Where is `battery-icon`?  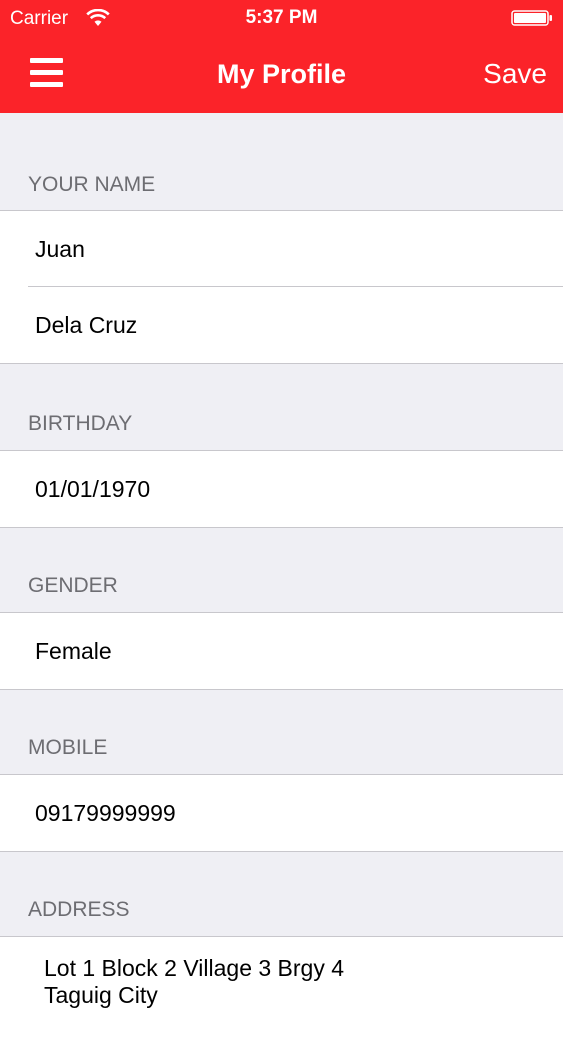
battery-icon is located at coordinates (531, 18).